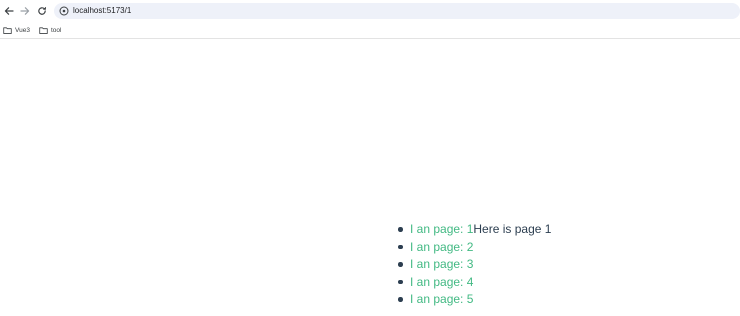 Image resolution: width=740 pixels, height=316 pixels. Describe the element at coordinates (22, 30) in the screenshot. I see `bookmark-label: Vue3` at that location.